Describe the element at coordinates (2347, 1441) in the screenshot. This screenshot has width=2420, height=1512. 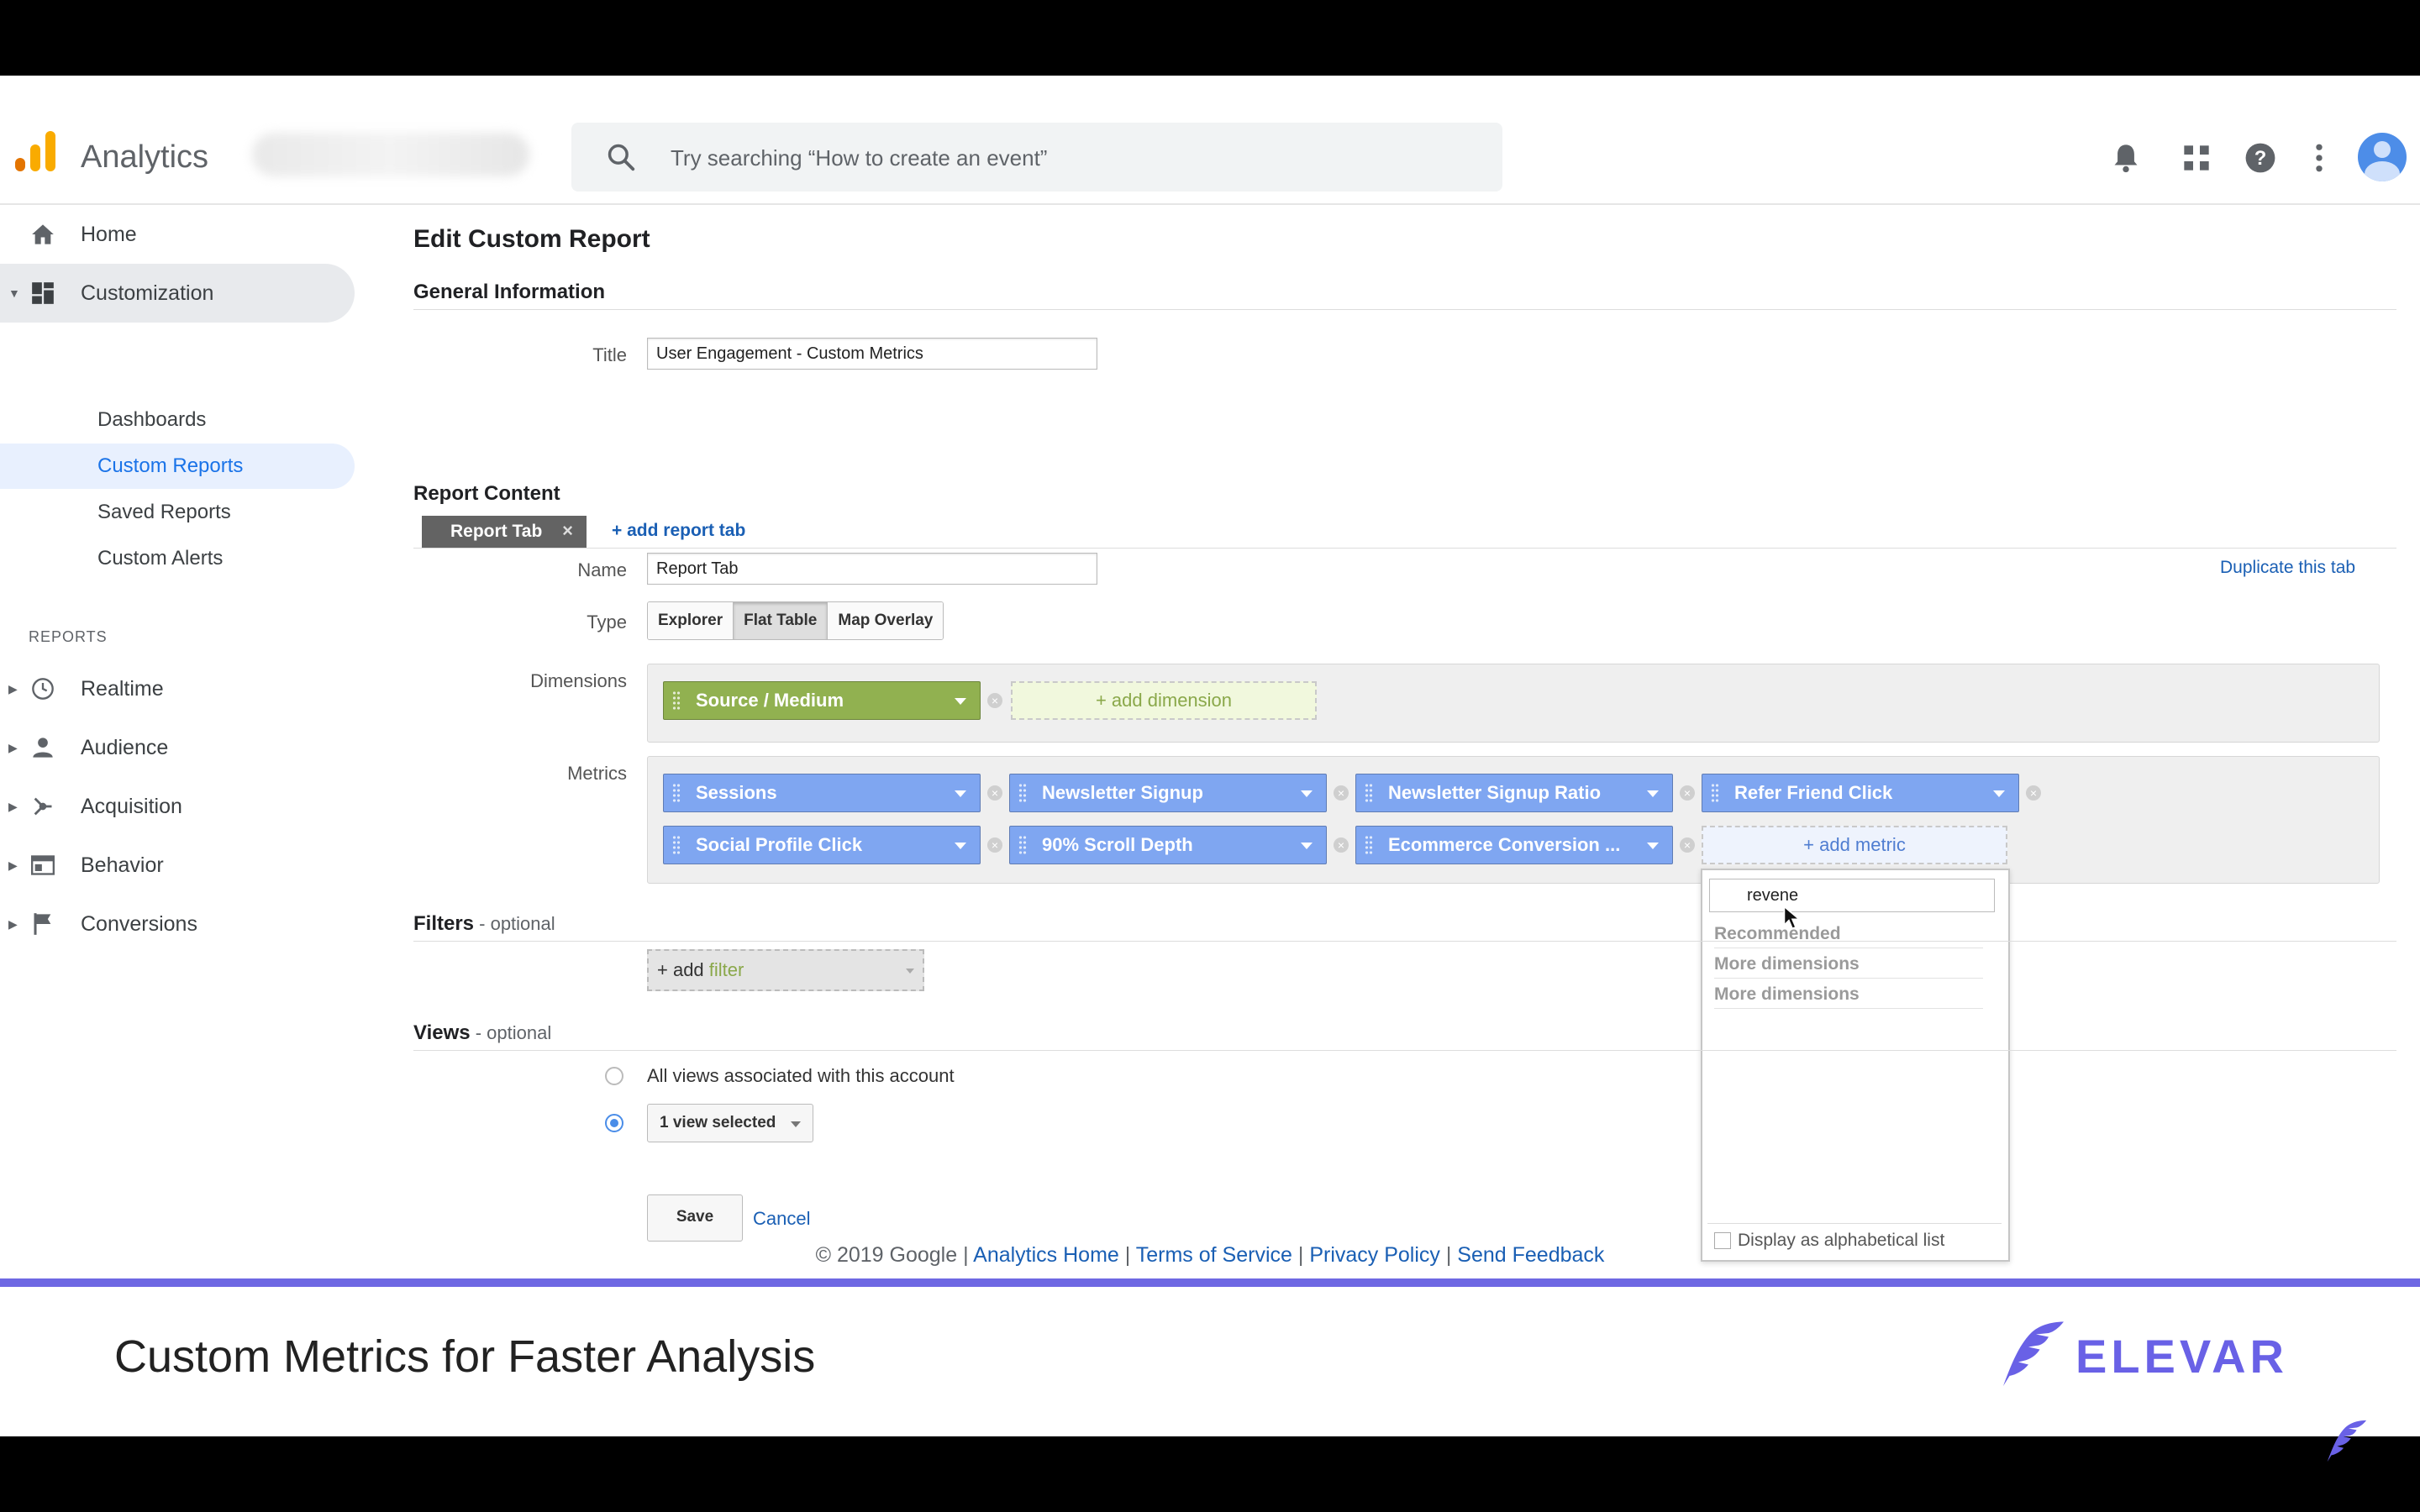
I see `elevar-watermark-icon` at that location.